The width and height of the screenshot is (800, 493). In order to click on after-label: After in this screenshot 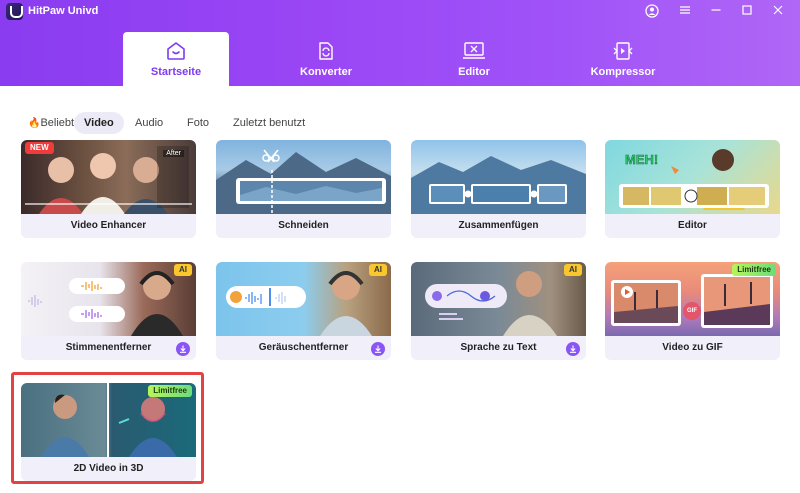, I will do `click(173, 153)`.